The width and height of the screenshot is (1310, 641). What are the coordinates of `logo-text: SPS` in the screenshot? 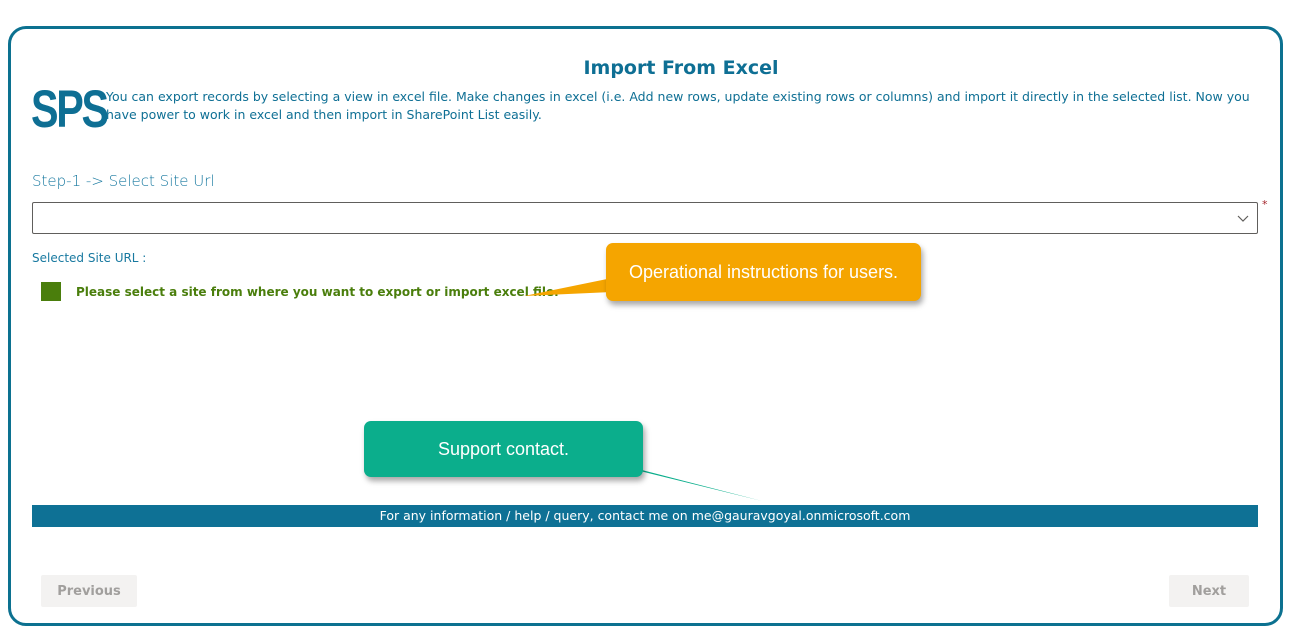 It's located at (70, 109).